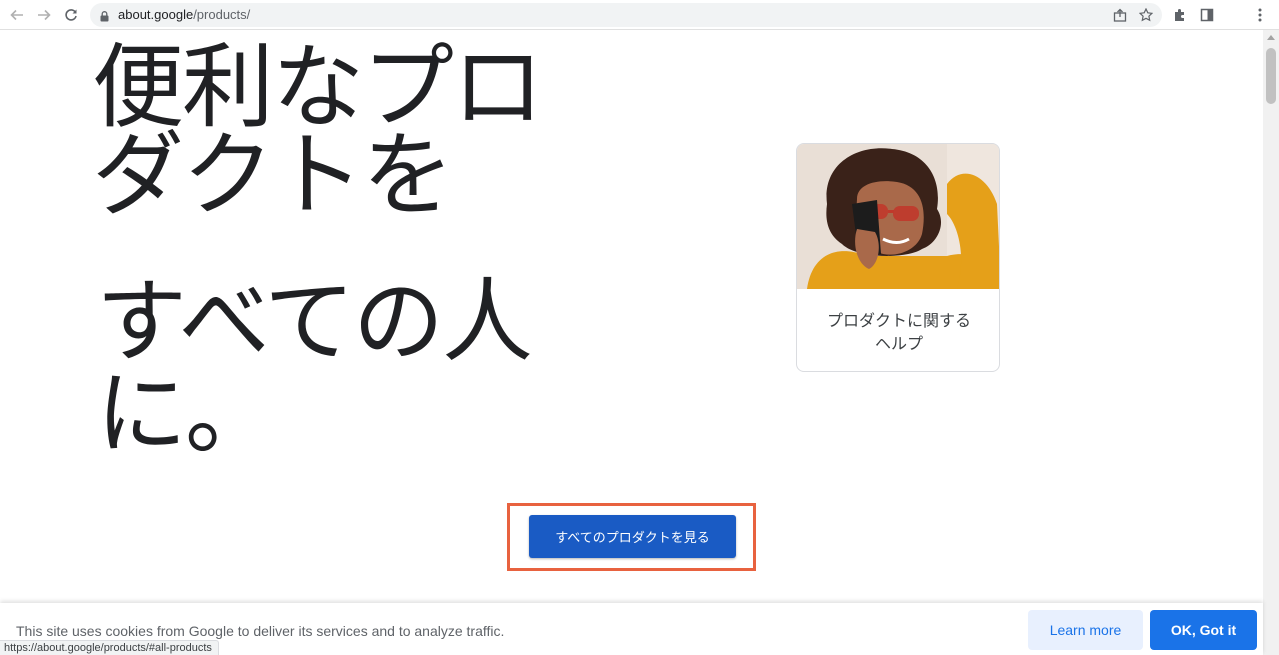 The height and width of the screenshot is (655, 1279). I want to click on learn-more-button: Learn more, so click(1085, 630).